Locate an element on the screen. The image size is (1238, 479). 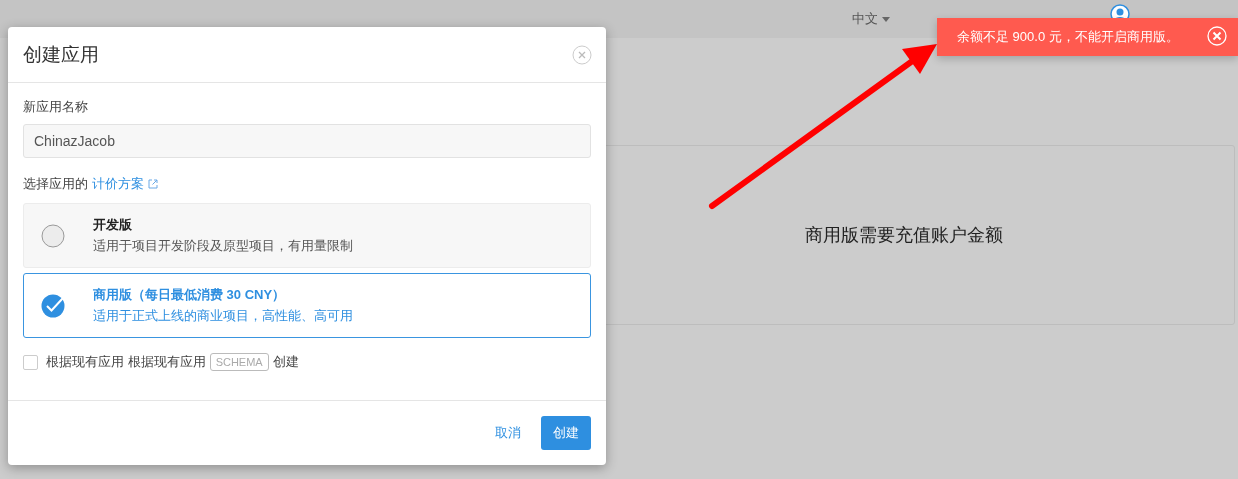
annotation-text: 商用版需要充值账户金额 is located at coordinates (904, 235).